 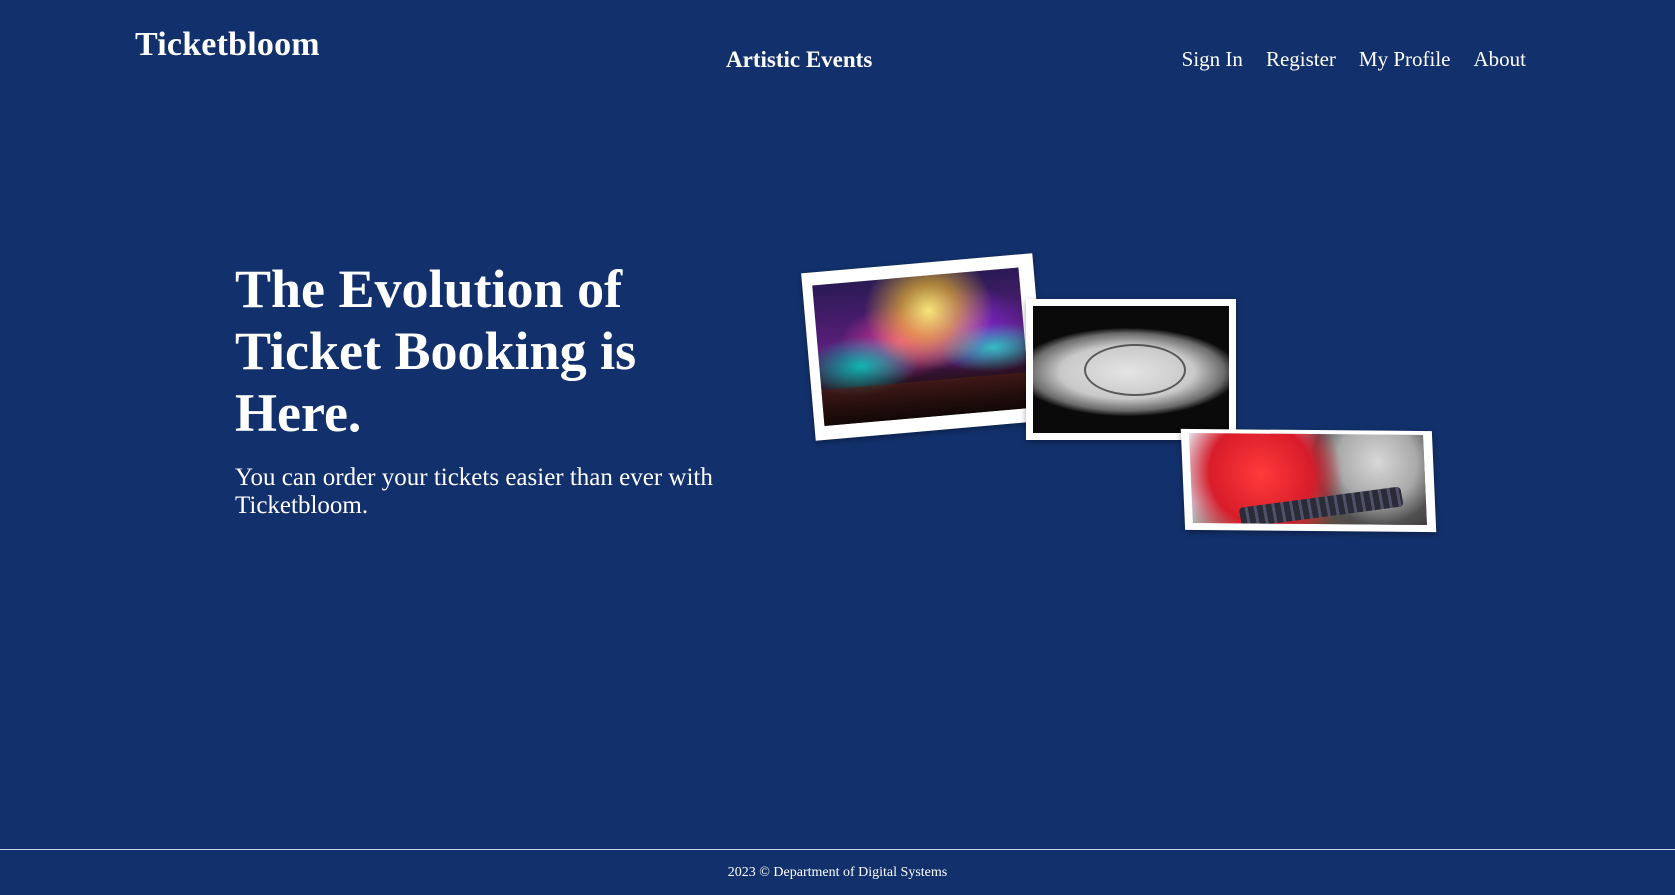 I want to click on footer-divider, so click(x=837, y=849).